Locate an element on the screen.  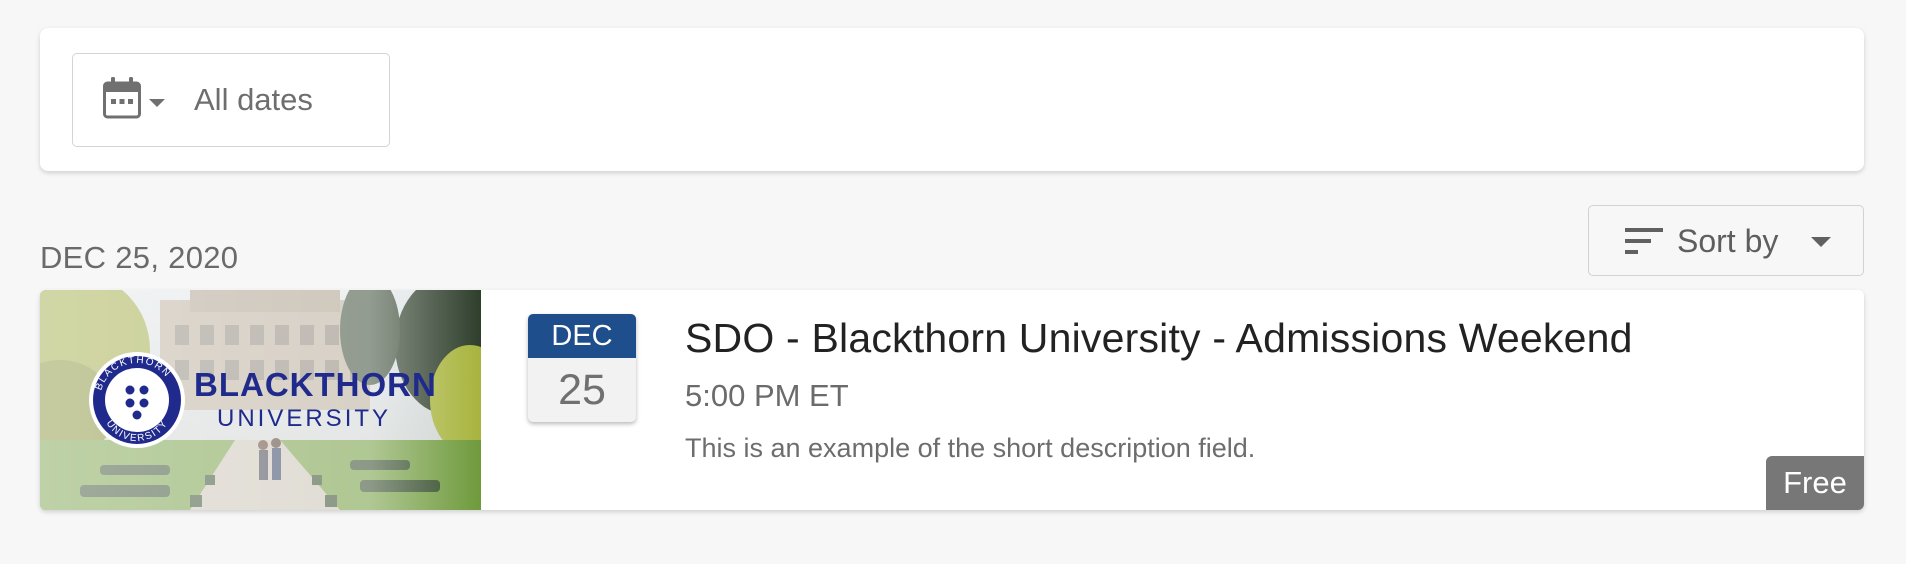
event-date-badge: DEC 25 is located at coordinates (582, 368).